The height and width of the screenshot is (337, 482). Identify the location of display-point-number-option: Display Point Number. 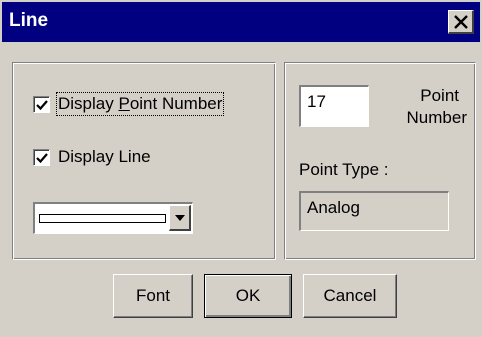
(129, 104).